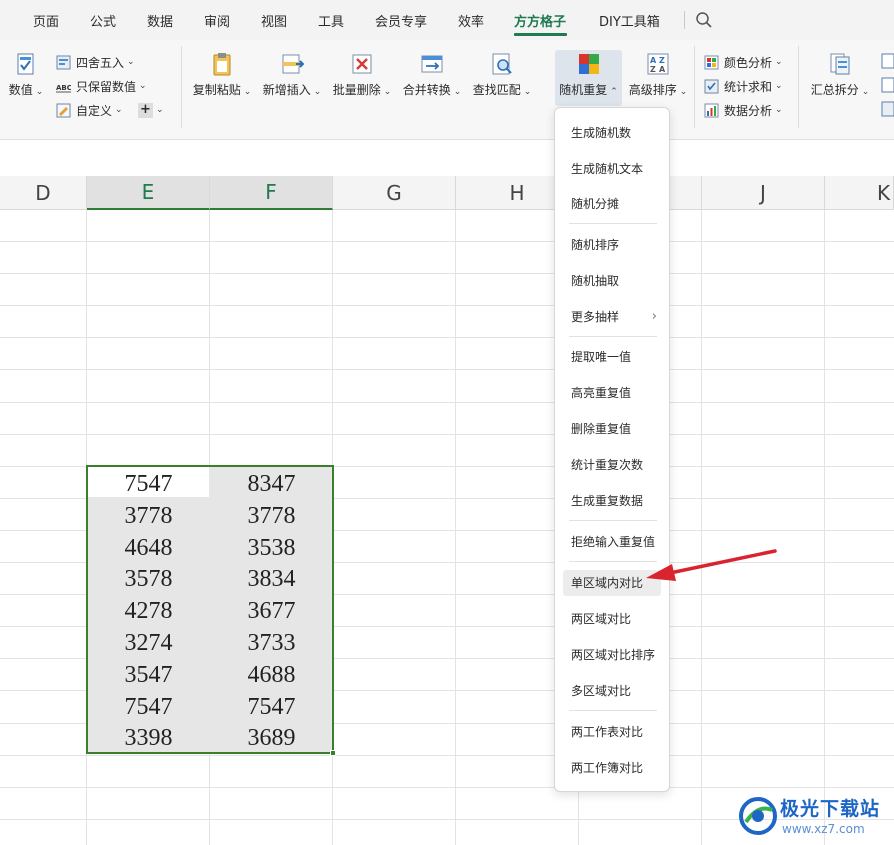 Image resolution: width=894 pixels, height=845 pixels. Describe the element at coordinates (711, 565) in the screenshot. I see `annotation-arrow` at that location.